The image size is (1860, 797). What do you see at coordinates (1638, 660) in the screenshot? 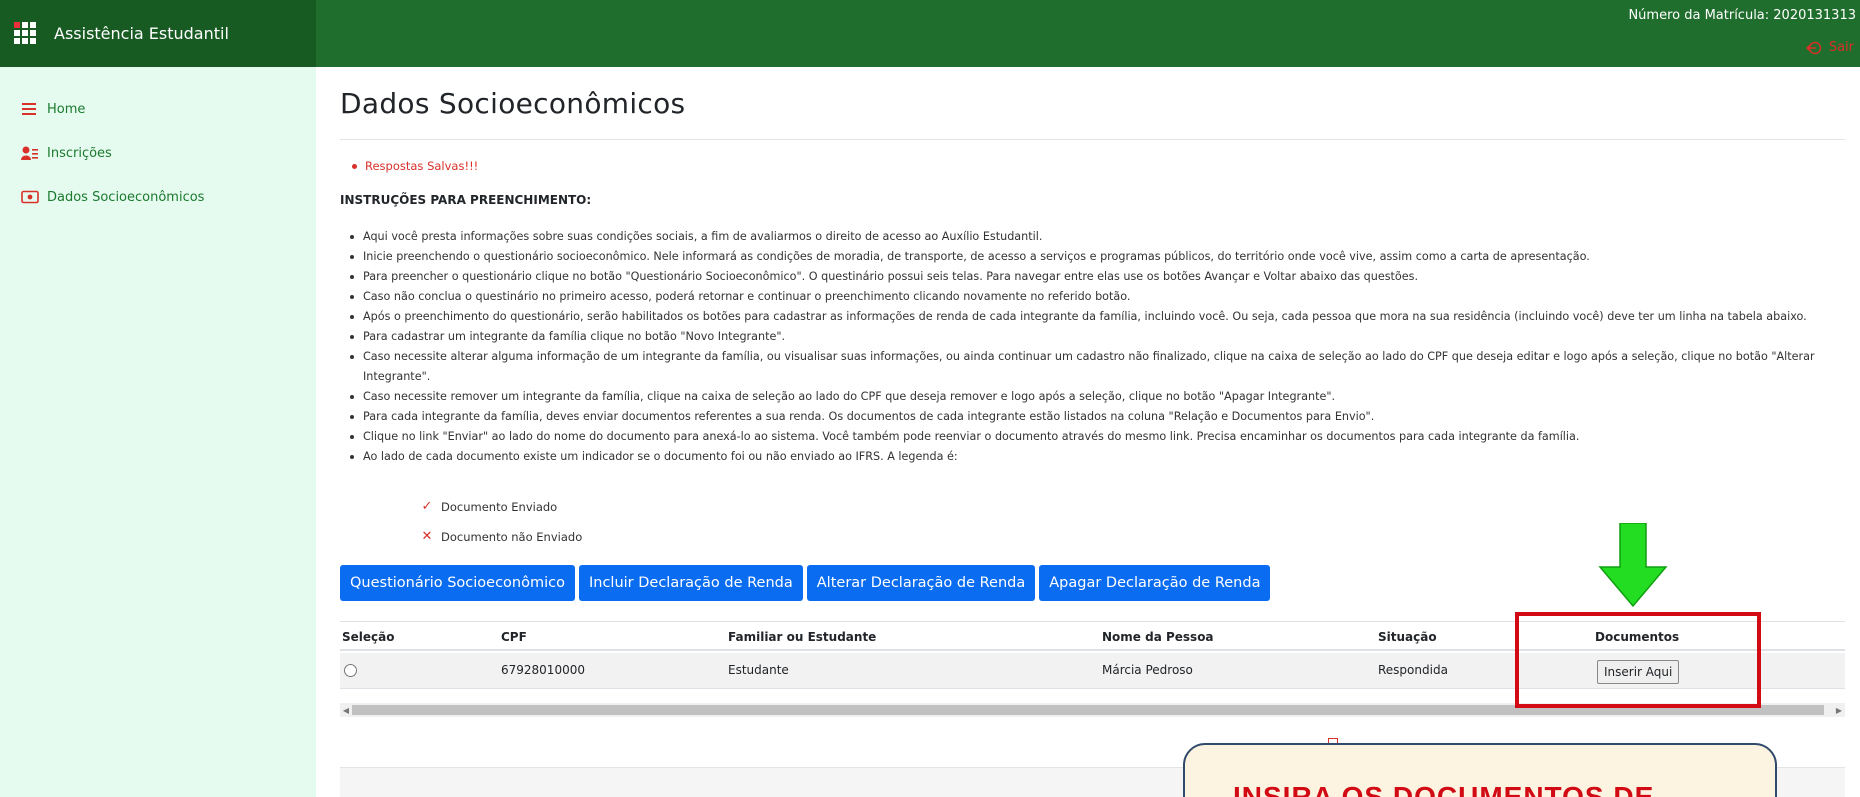
I see `documents-highlight-box` at bounding box center [1638, 660].